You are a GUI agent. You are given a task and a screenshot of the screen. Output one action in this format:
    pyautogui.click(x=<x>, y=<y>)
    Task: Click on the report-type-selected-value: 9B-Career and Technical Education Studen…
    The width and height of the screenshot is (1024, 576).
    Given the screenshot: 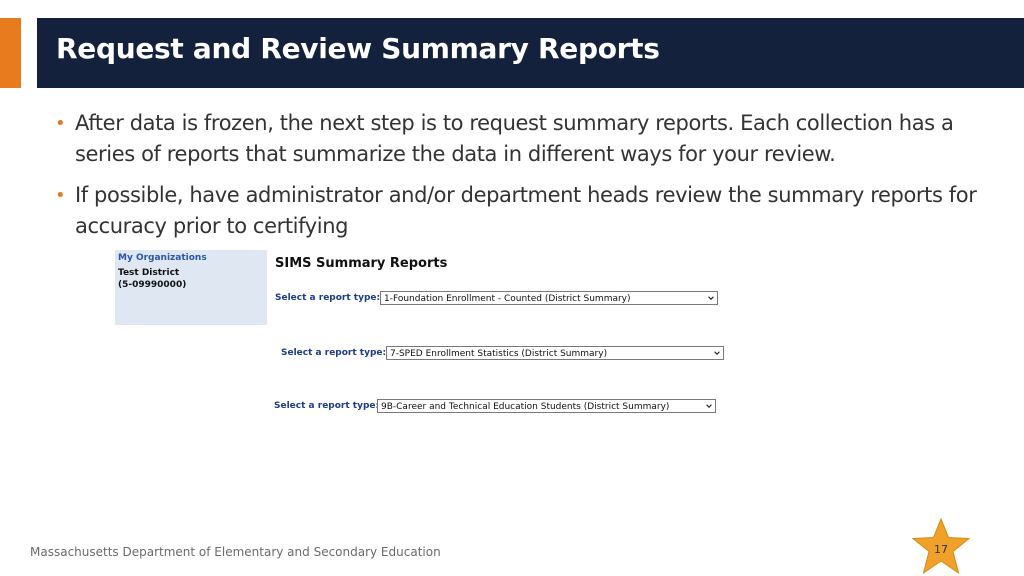 What is the action you would take?
    pyautogui.click(x=525, y=407)
    